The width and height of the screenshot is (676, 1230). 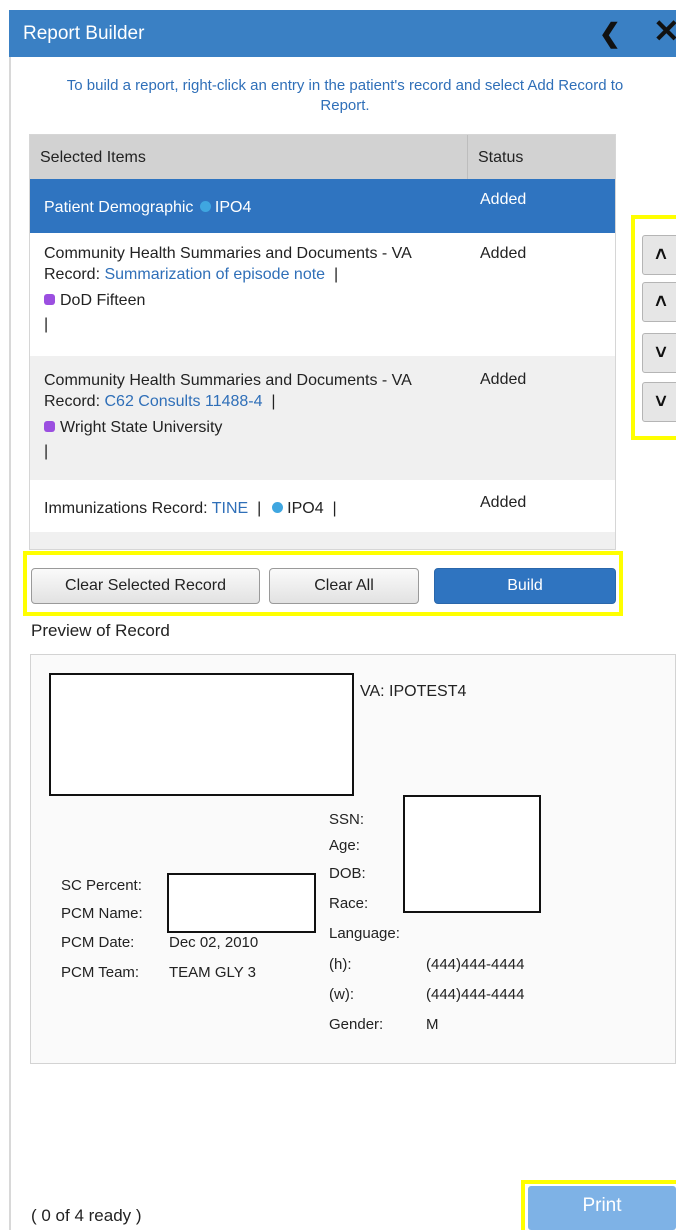 I want to click on pcm-date-value: Dec 02, 2010, so click(x=214, y=942).